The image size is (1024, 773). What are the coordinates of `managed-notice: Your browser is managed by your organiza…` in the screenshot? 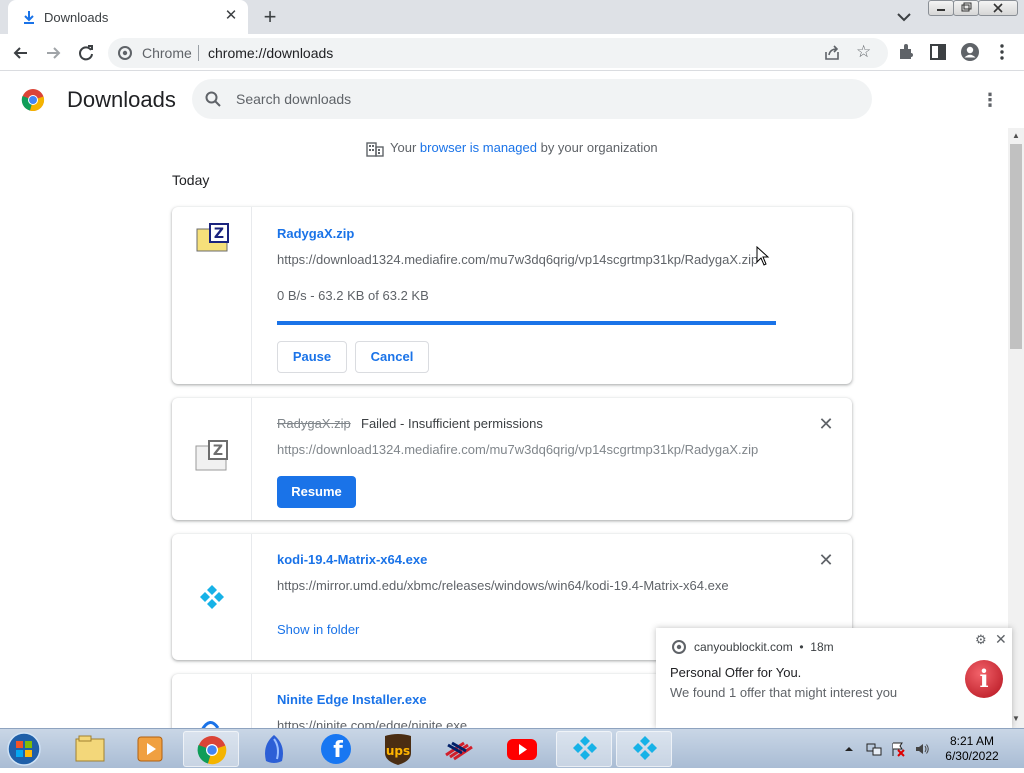 It's located at (512, 148).